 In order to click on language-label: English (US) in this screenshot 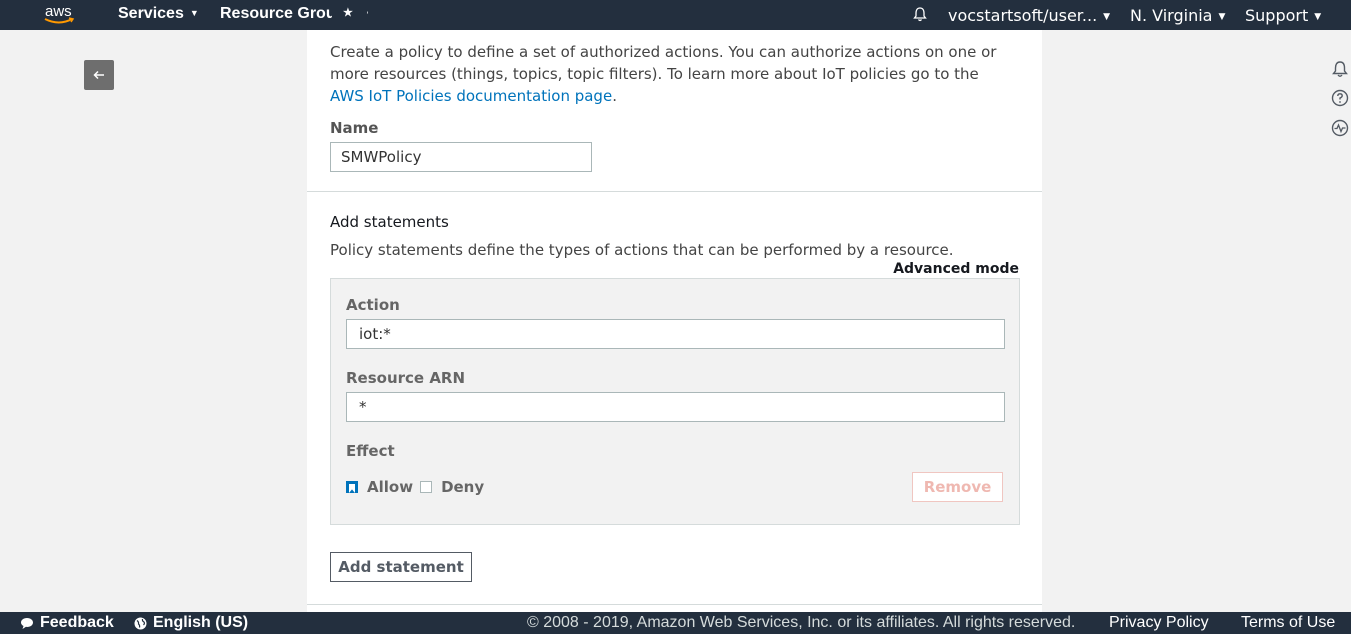, I will do `click(201, 622)`.